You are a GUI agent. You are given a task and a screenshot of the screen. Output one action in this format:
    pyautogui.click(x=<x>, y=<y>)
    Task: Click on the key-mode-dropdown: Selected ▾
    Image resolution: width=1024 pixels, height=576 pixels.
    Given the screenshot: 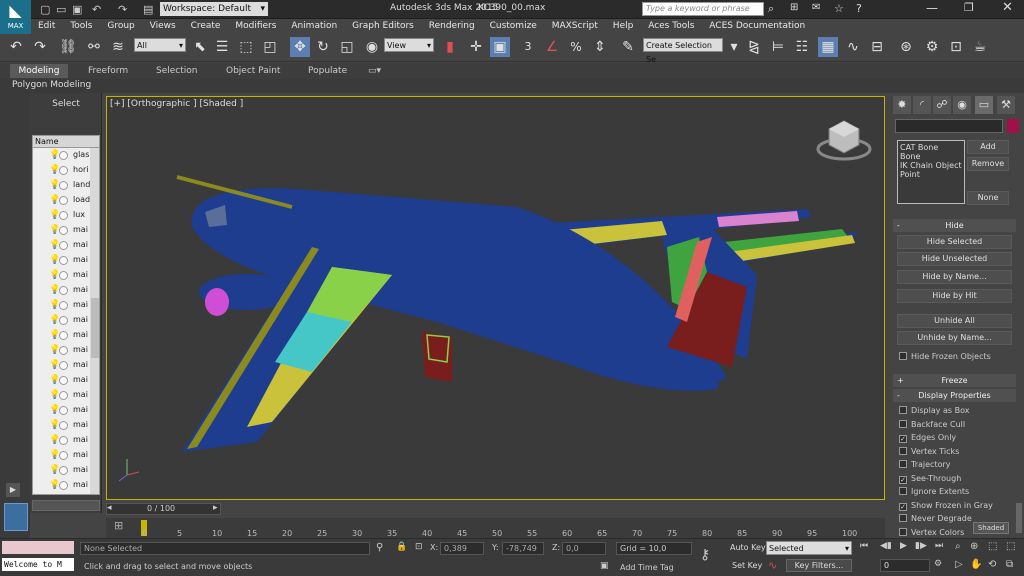 What is the action you would take?
    pyautogui.click(x=809, y=548)
    